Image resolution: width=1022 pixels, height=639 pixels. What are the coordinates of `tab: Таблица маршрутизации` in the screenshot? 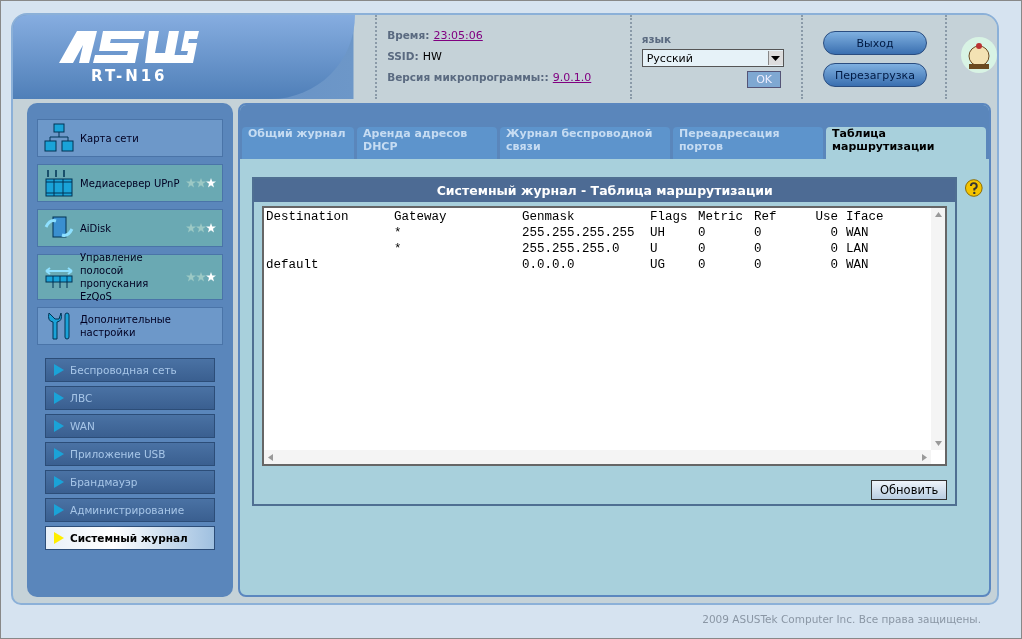 It's located at (906, 143).